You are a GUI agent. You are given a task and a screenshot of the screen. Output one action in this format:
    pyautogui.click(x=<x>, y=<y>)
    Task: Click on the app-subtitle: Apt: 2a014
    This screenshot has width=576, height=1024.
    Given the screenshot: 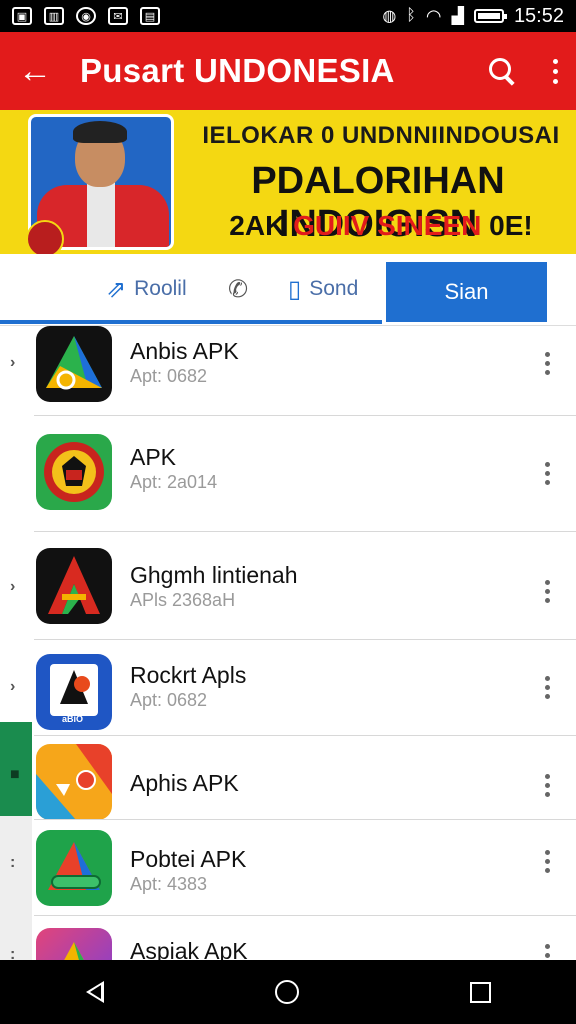 What is the action you would take?
    pyautogui.click(x=174, y=482)
    